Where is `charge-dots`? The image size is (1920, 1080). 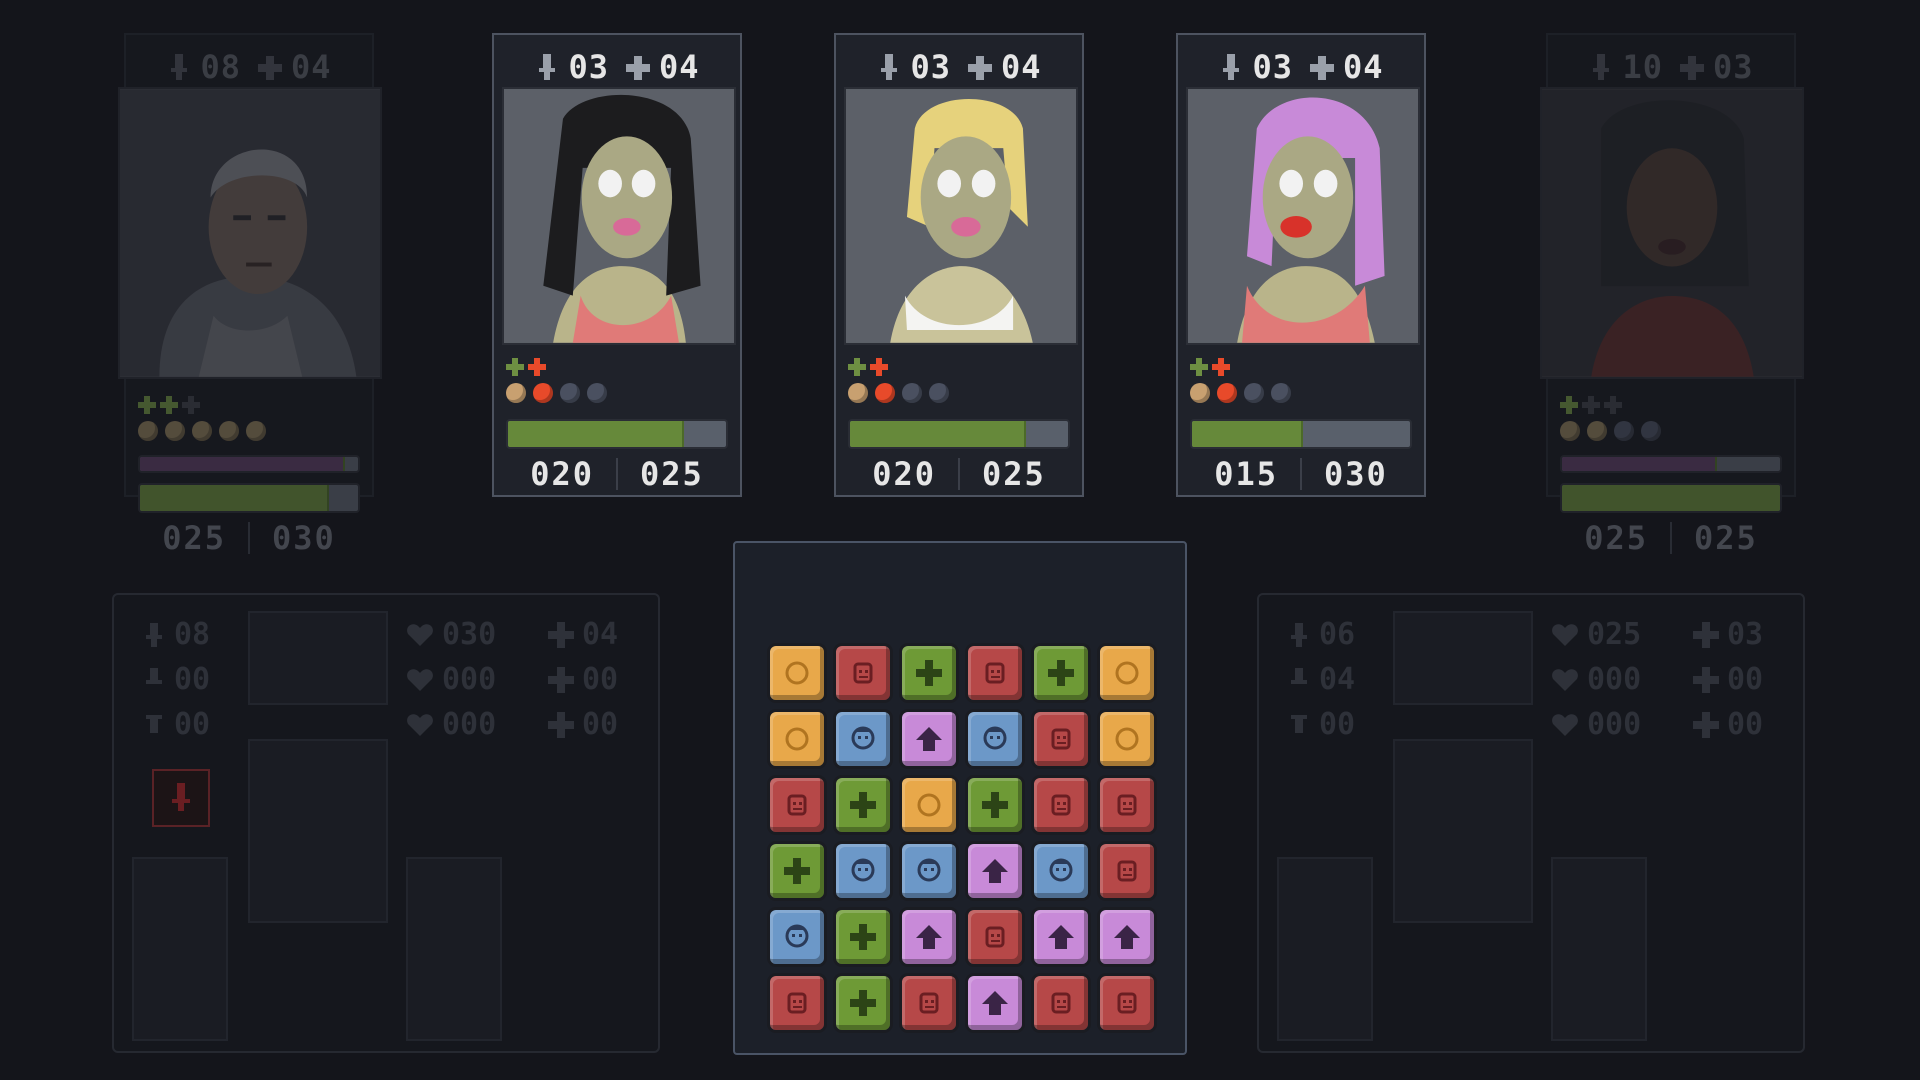
charge-dots is located at coordinates (1671, 431).